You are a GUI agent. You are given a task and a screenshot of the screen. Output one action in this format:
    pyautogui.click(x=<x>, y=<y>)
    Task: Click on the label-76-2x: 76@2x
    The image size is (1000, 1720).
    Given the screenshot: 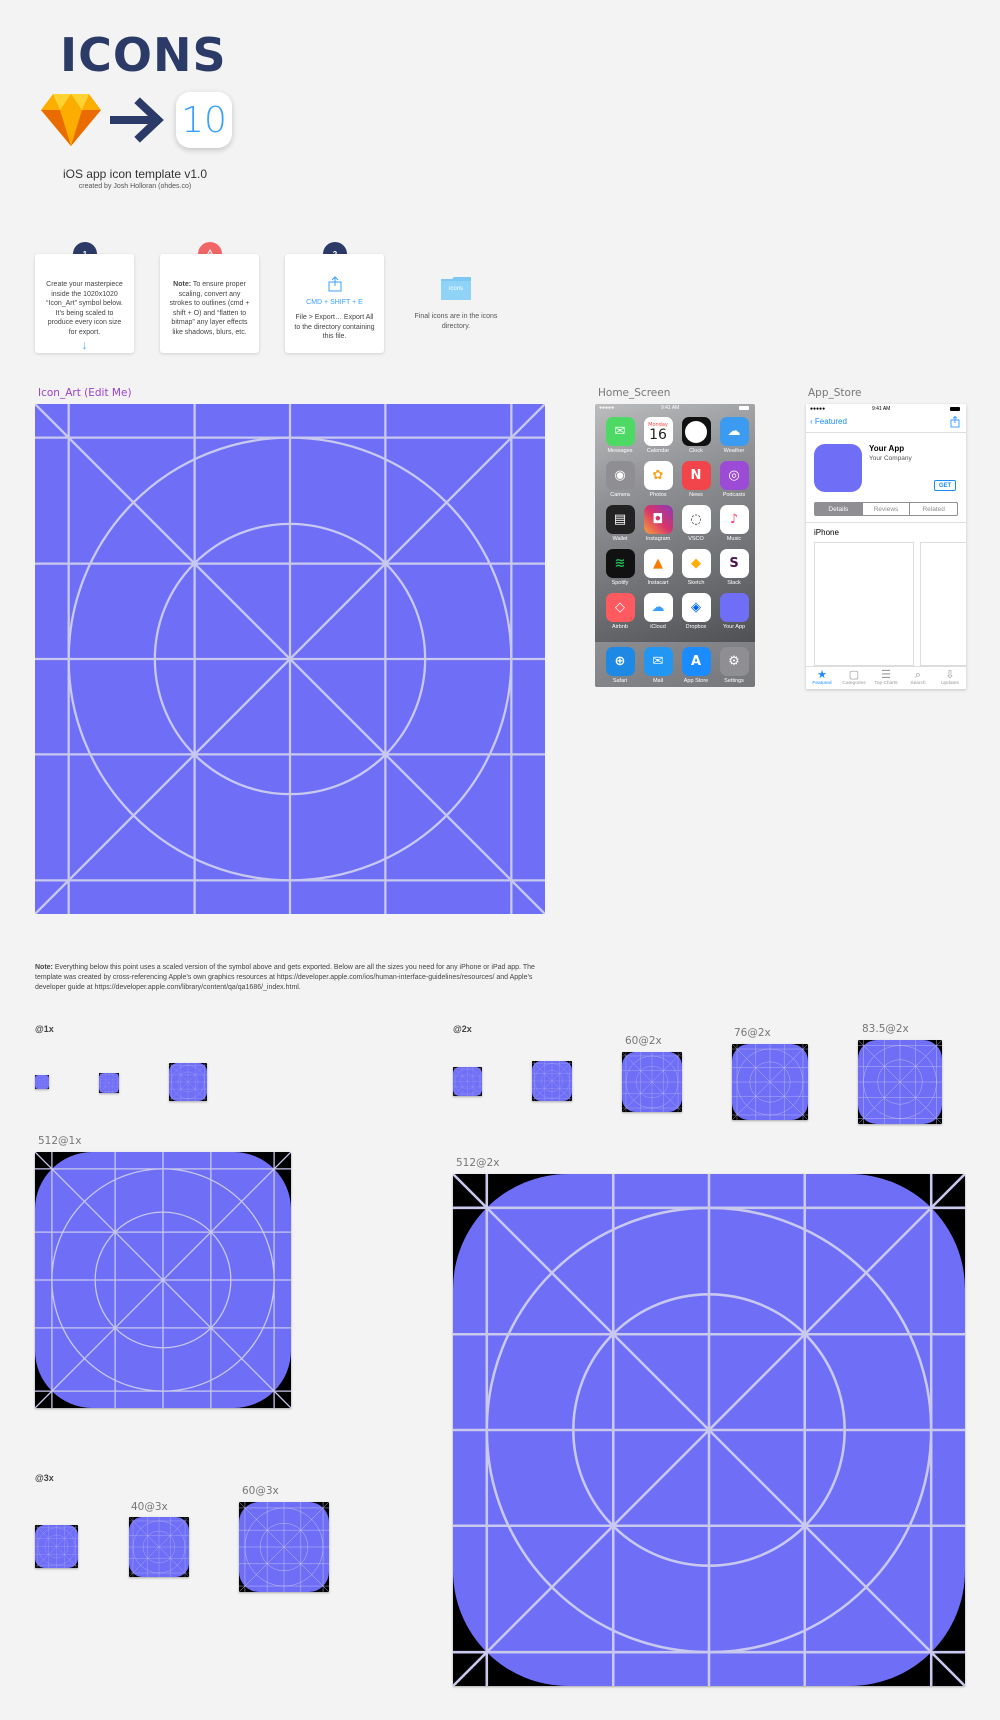 What is the action you would take?
    pyautogui.click(x=752, y=1033)
    